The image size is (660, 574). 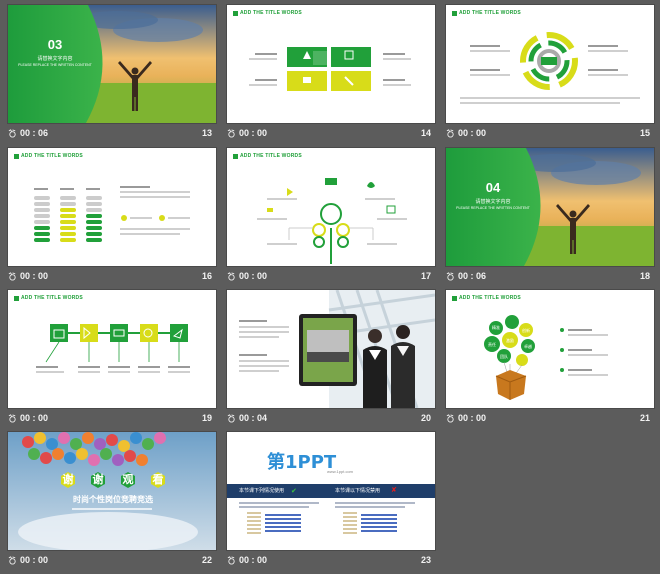 I want to click on slide-16-canvas: ADD THE TITLE WORDS, so click(x=112, y=207).